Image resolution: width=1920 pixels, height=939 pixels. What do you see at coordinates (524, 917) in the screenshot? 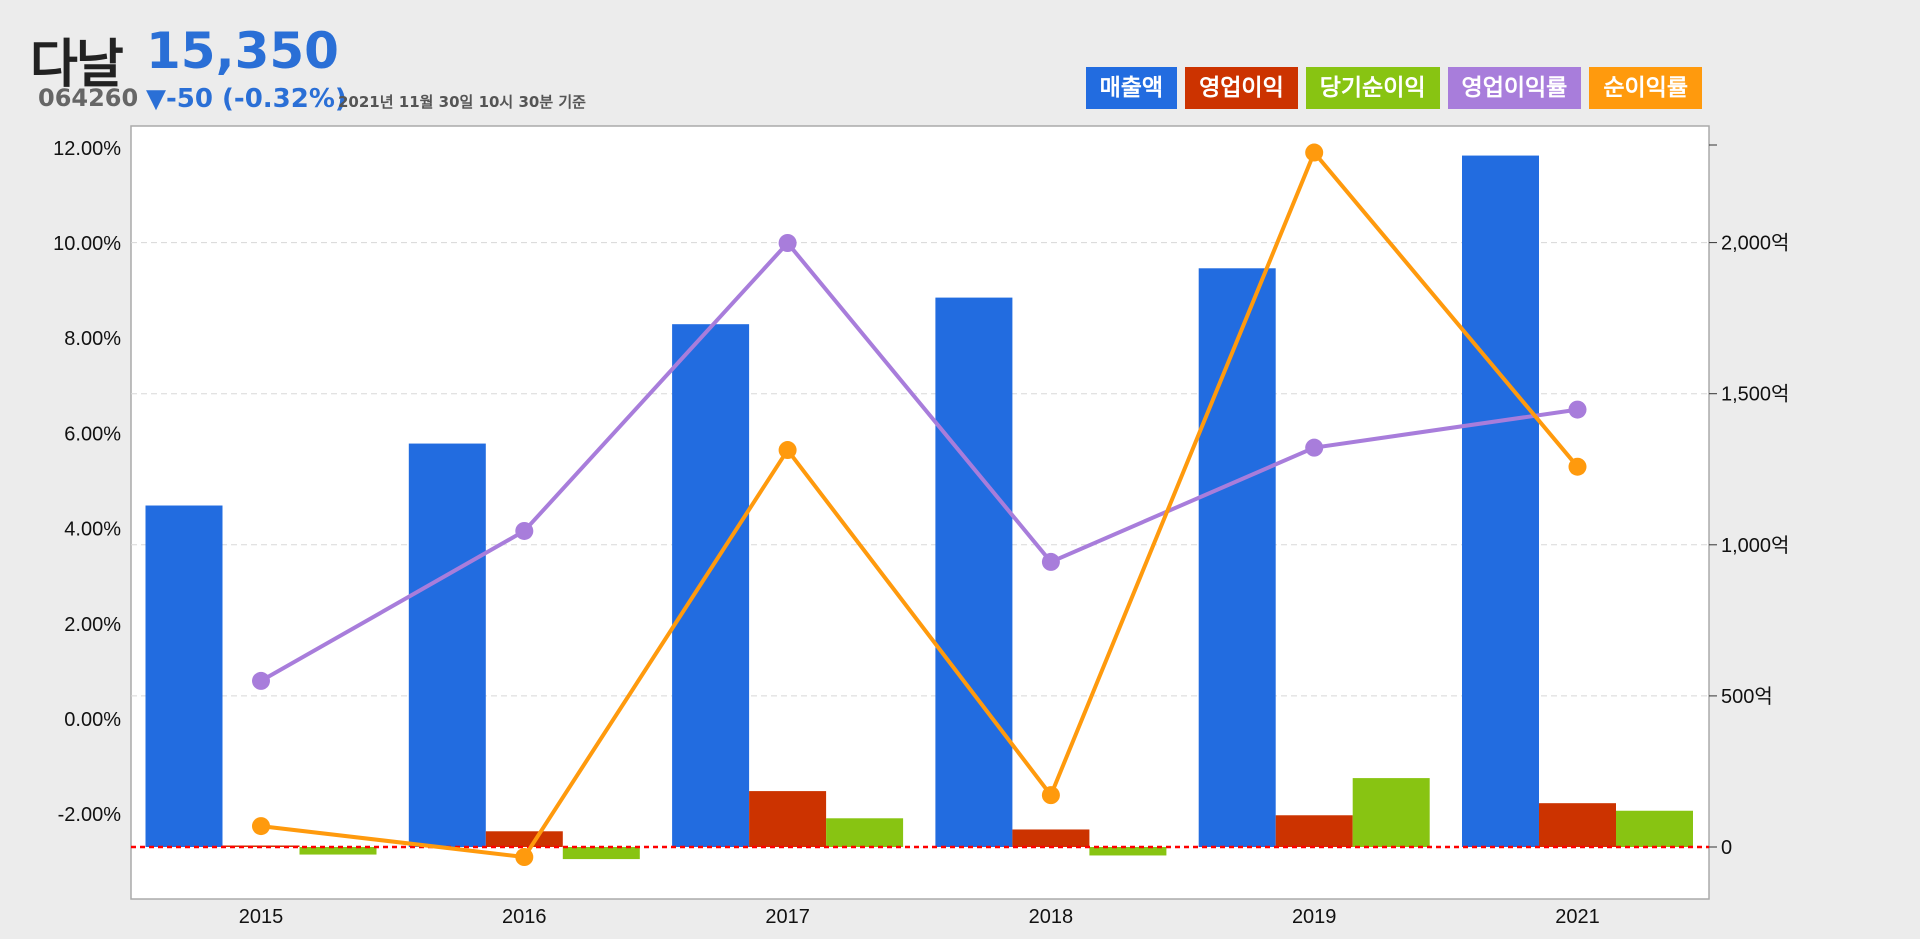
I see `x-axis-label: 2016` at bounding box center [524, 917].